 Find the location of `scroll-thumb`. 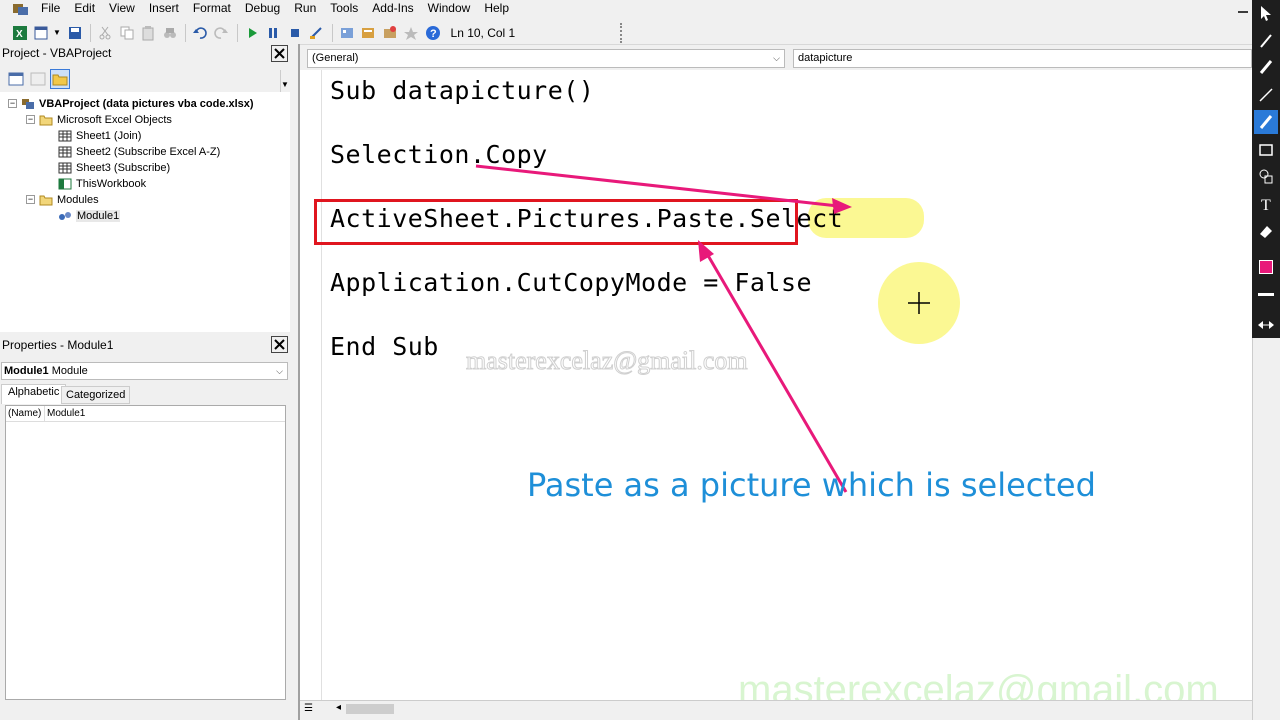

scroll-thumb is located at coordinates (370, 709).